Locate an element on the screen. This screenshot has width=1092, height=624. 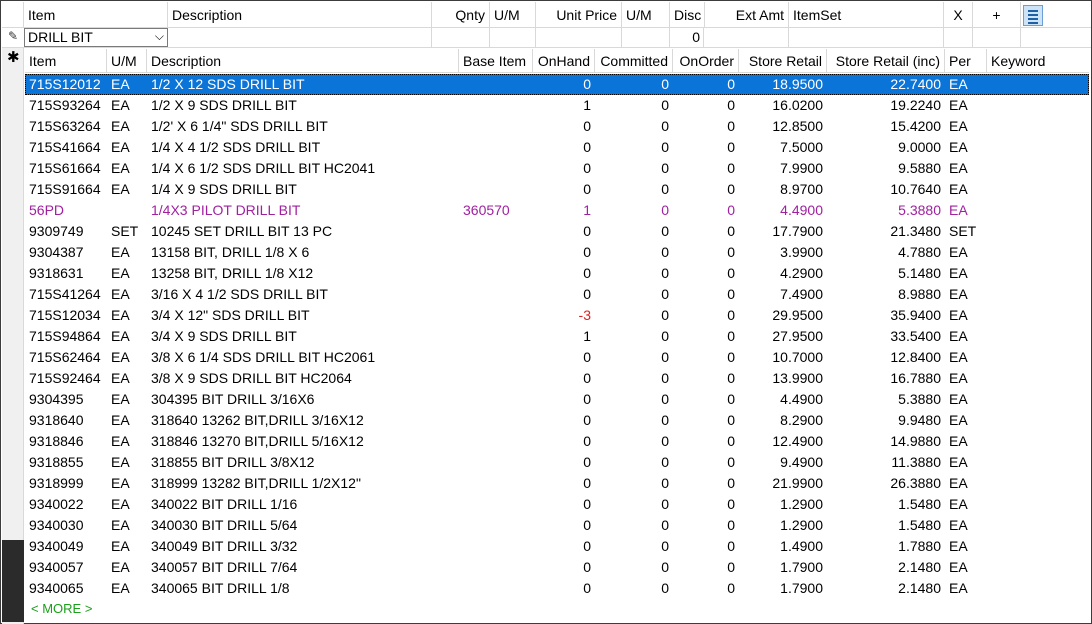
col-per: Per is located at coordinates (966, 61).